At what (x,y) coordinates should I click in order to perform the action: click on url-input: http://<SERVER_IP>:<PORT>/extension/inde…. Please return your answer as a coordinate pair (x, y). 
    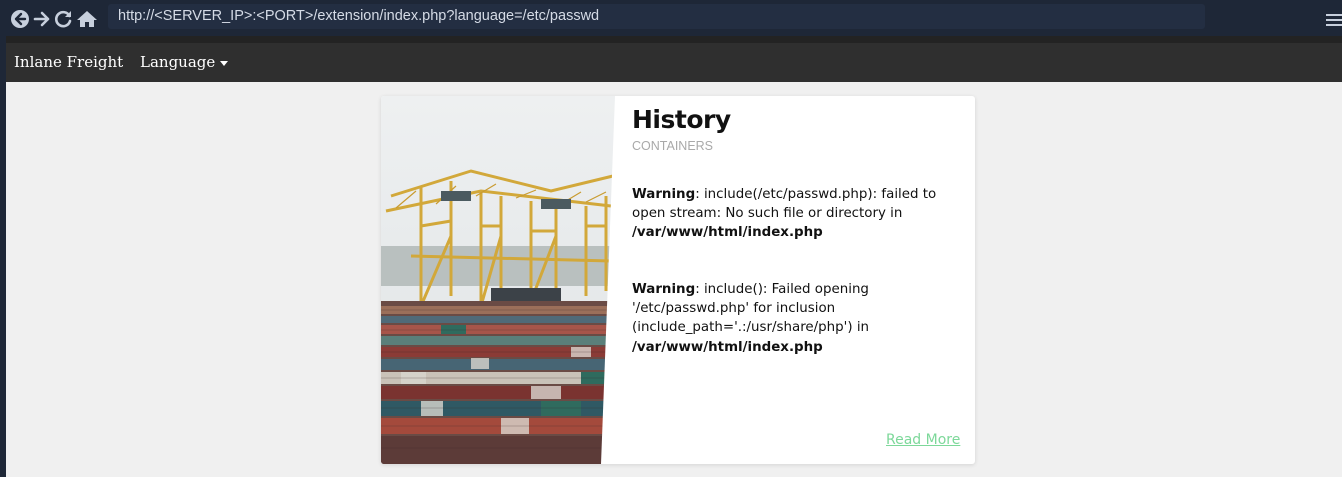
    Looking at the image, I should click on (656, 16).